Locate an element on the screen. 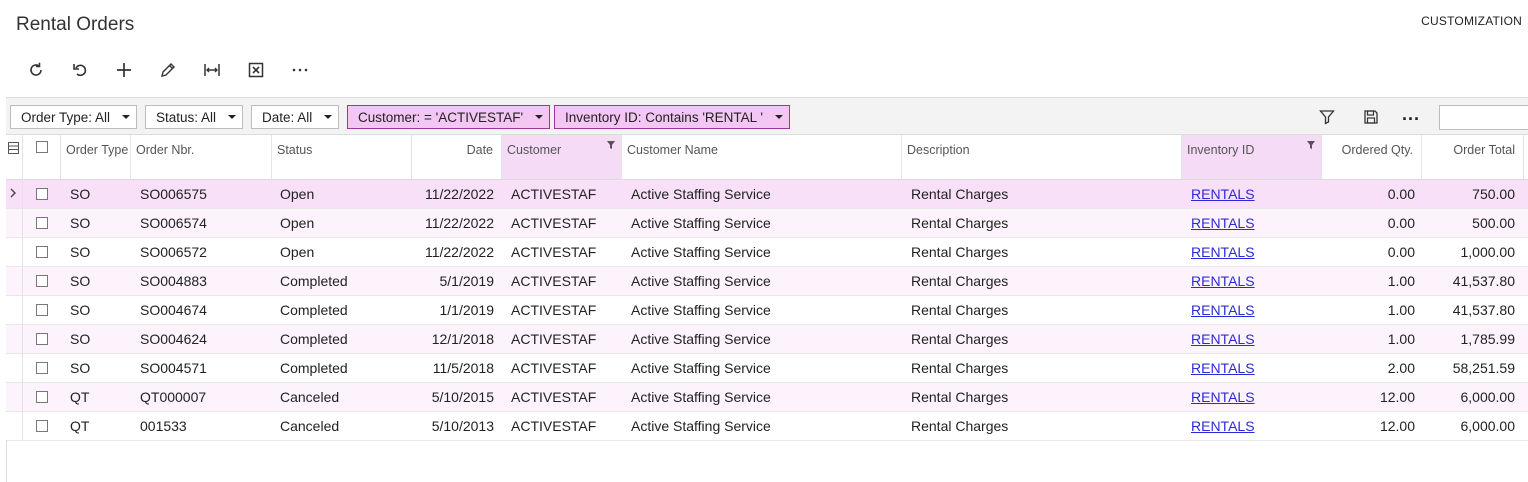 The height and width of the screenshot is (482, 1528). filter-customer: Customer: = 'ACTIVESTAF' is located at coordinates (449, 117).